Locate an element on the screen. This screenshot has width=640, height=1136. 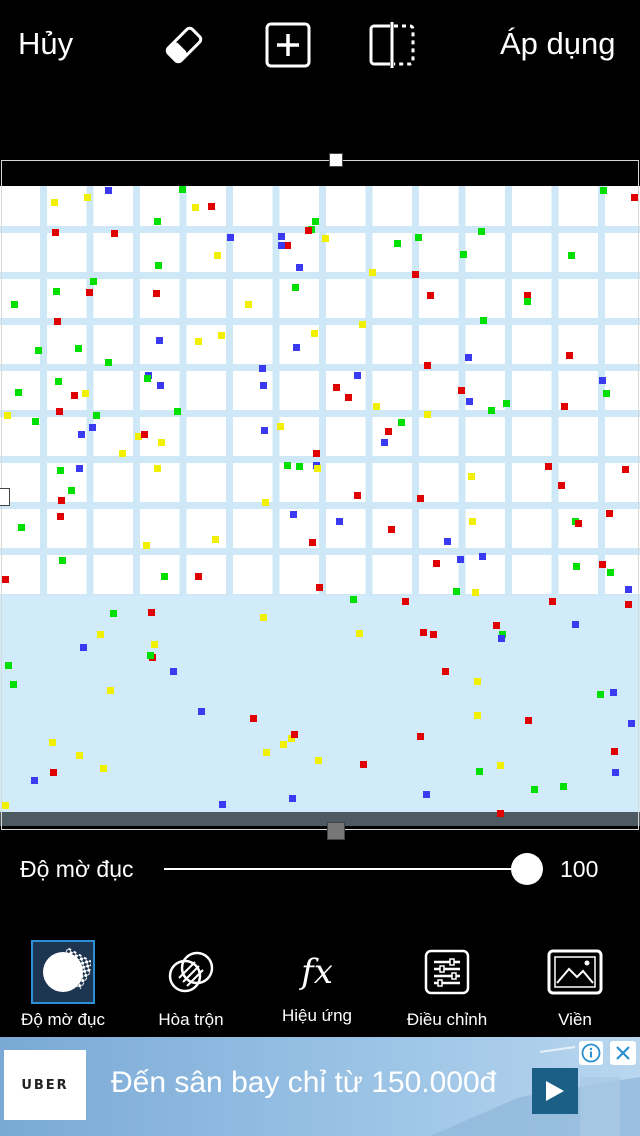
blend-icon is located at coordinates (191, 972).